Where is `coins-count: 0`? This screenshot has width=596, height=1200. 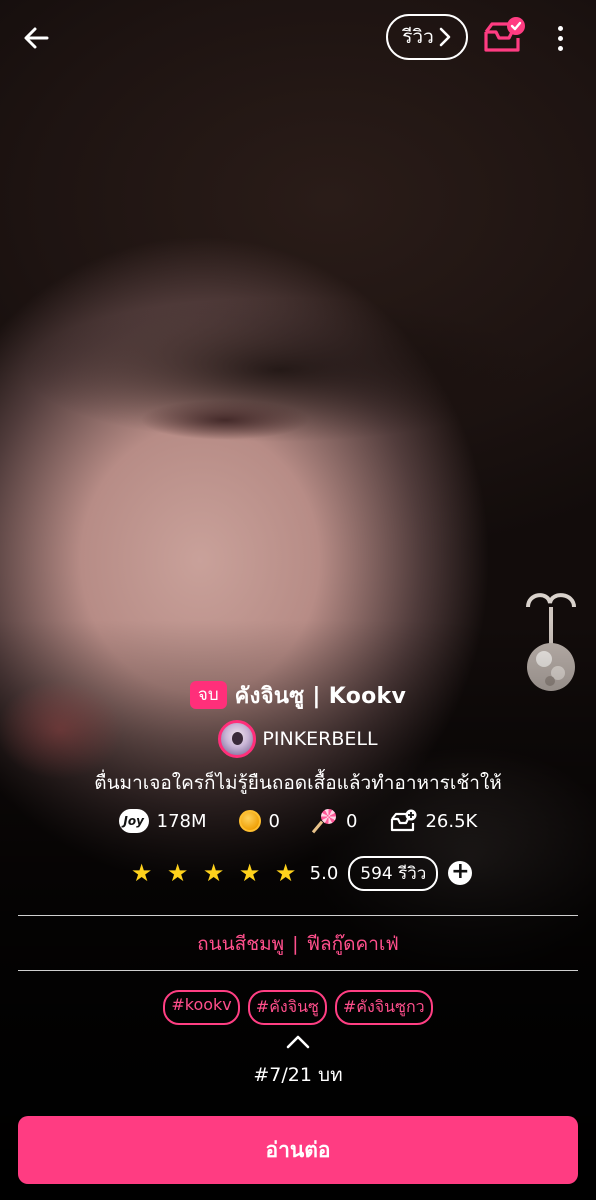 coins-count: 0 is located at coordinates (274, 821).